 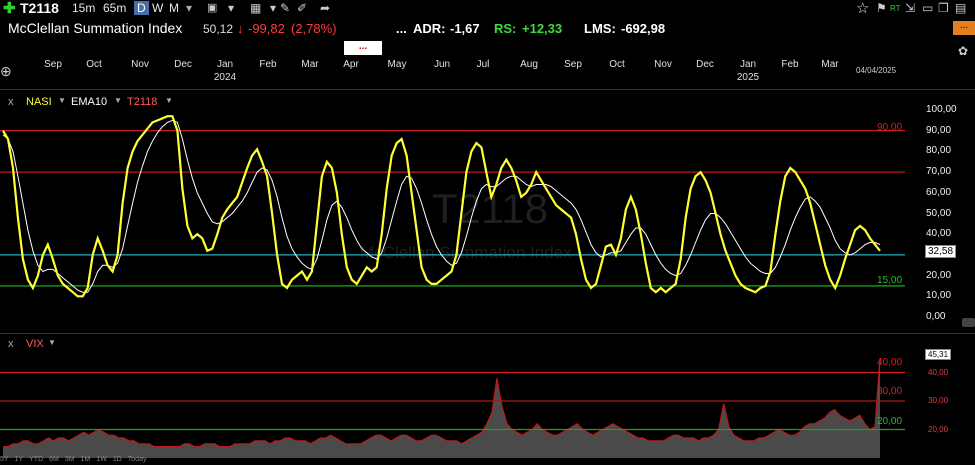 What do you see at coordinates (643, 28) in the screenshot?
I see `lms-value: -692,98` at bounding box center [643, 28].